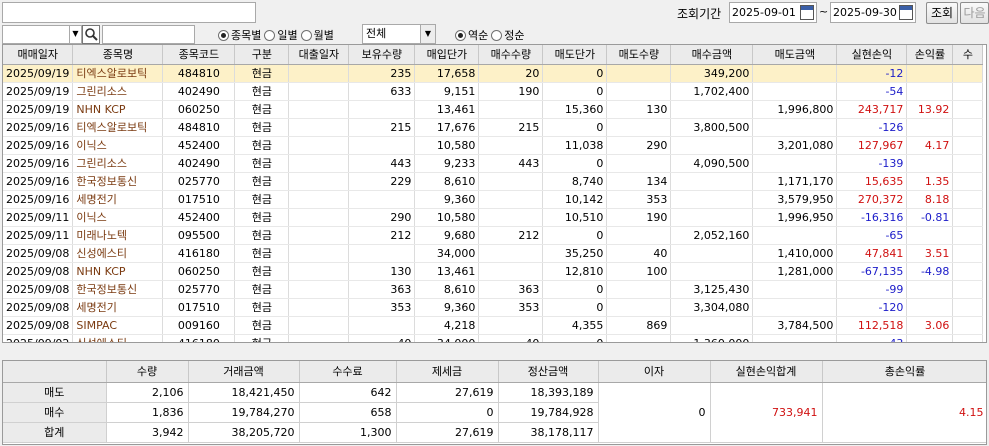 The width and height of the screenshot is (989, 446). What do you see at coordinates (795, 55) in the screenshot?
I see `column-header: 매도금액` at bounding box center [795, 55].